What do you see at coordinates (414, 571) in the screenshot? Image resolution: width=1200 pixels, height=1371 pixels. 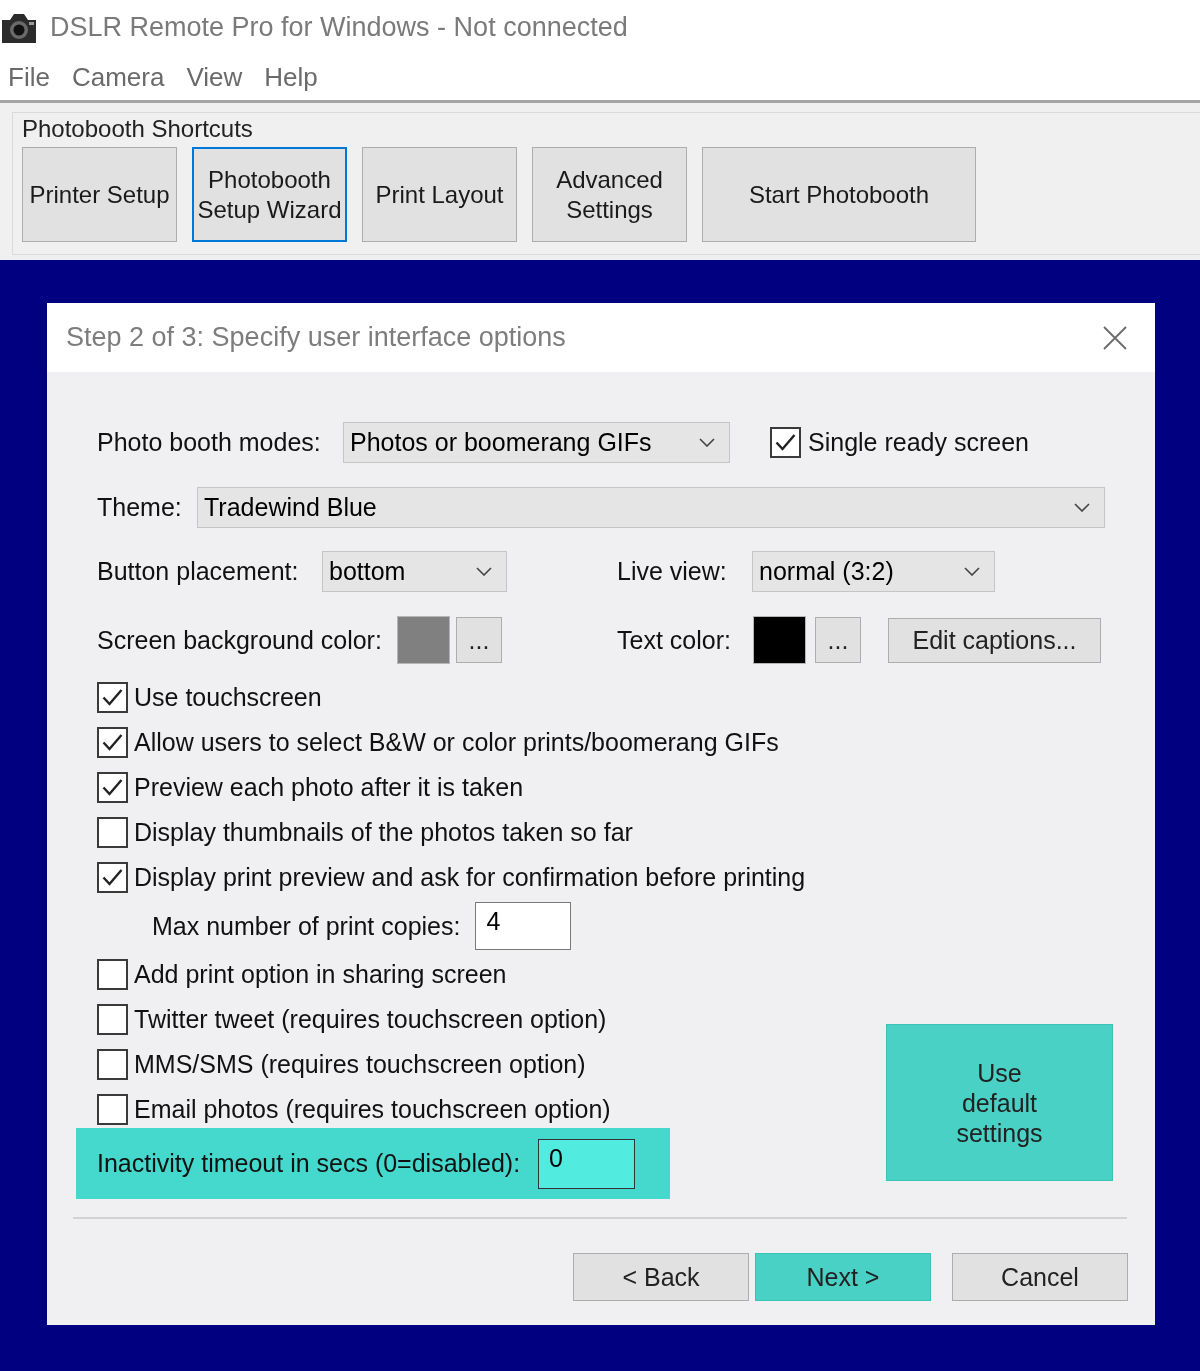 I see `placement-dropdown: bottom` at bounding box center [414, 571].